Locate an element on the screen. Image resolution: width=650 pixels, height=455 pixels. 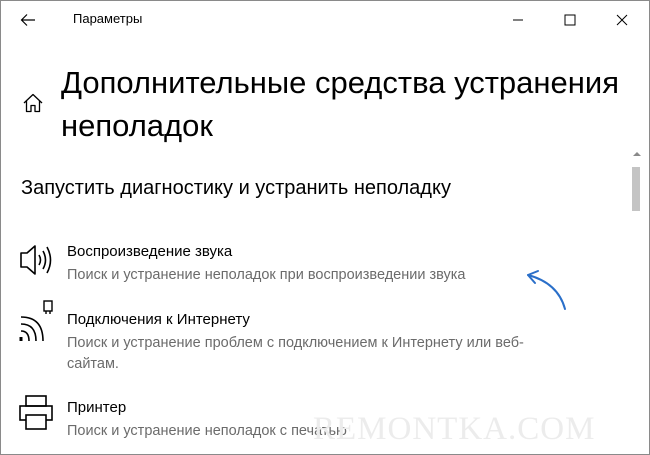
minimize-button is located at coordinates (518, 20).